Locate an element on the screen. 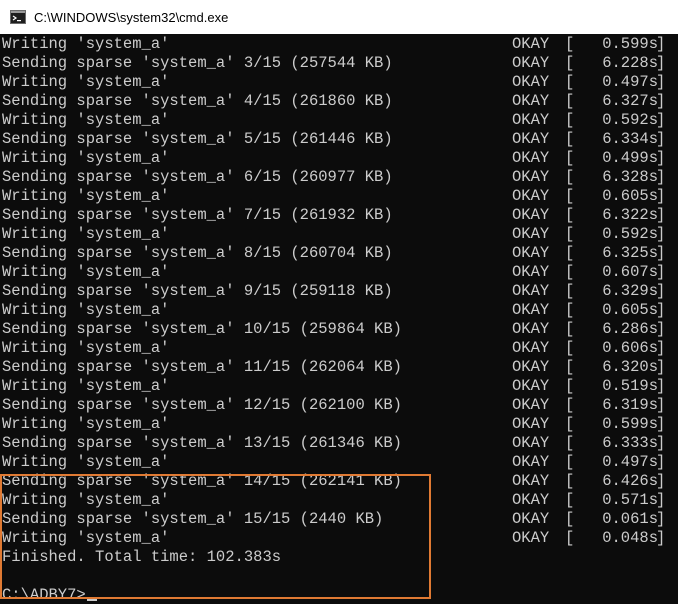 The height and width of the screenshot is (604, 678). elapsed-time: 0.519s is located at coordinates (630, 386).